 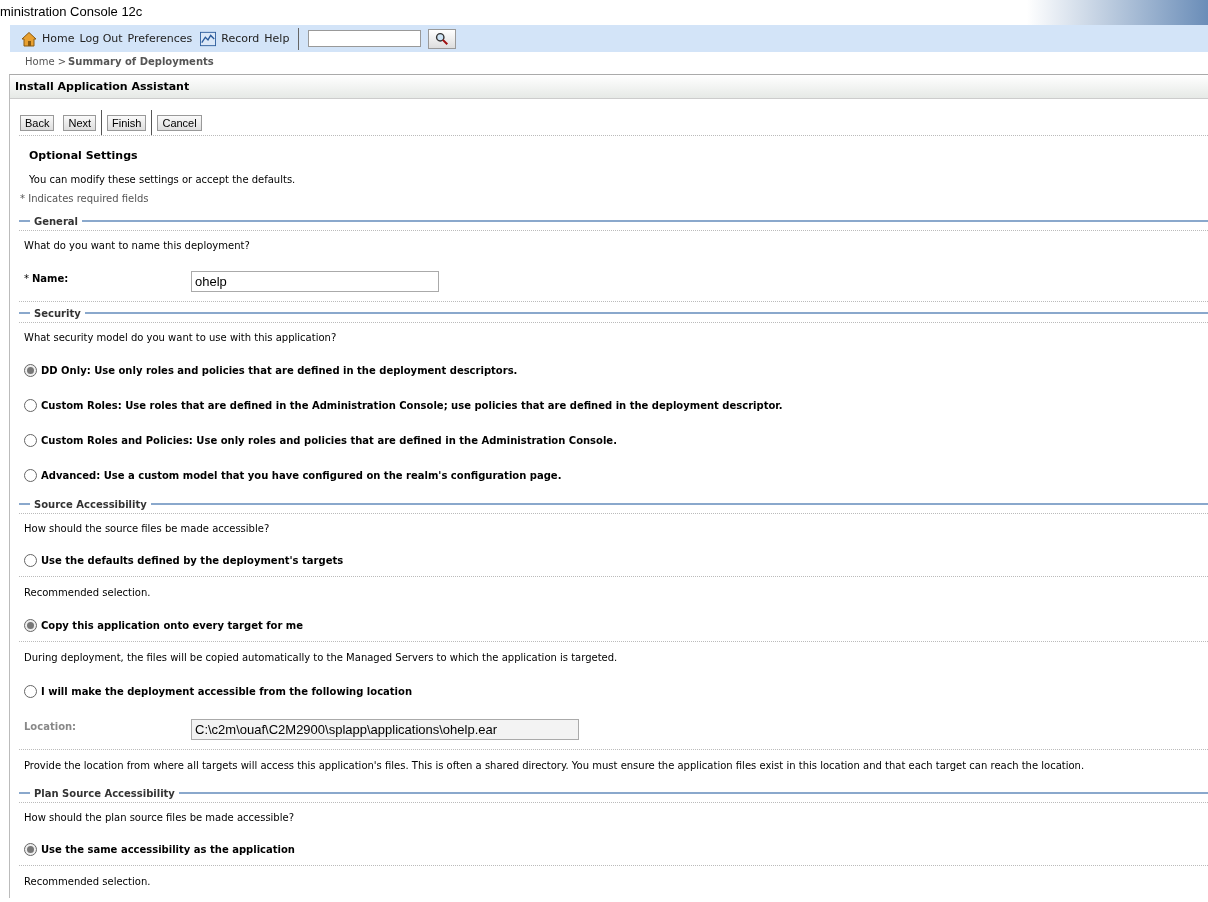 I want to click on wizard-button: Back, so click(x=37, y=122).